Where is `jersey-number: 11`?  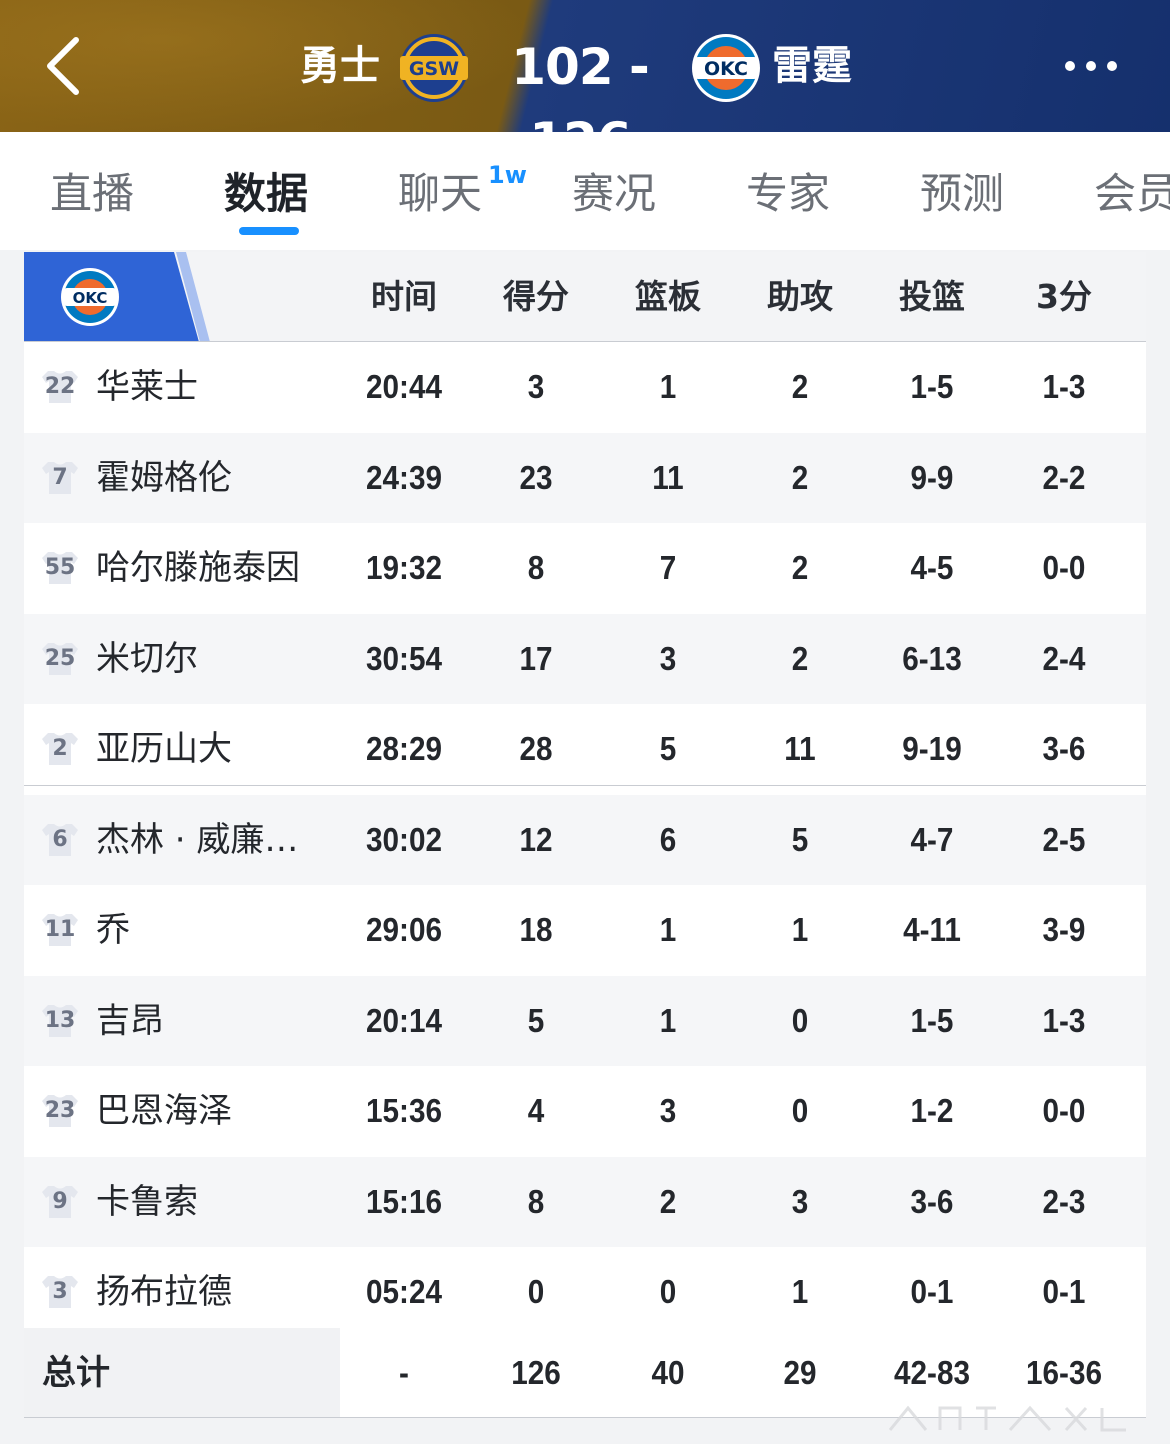
jersey-number: 11 is located at coordinates (60, 929).